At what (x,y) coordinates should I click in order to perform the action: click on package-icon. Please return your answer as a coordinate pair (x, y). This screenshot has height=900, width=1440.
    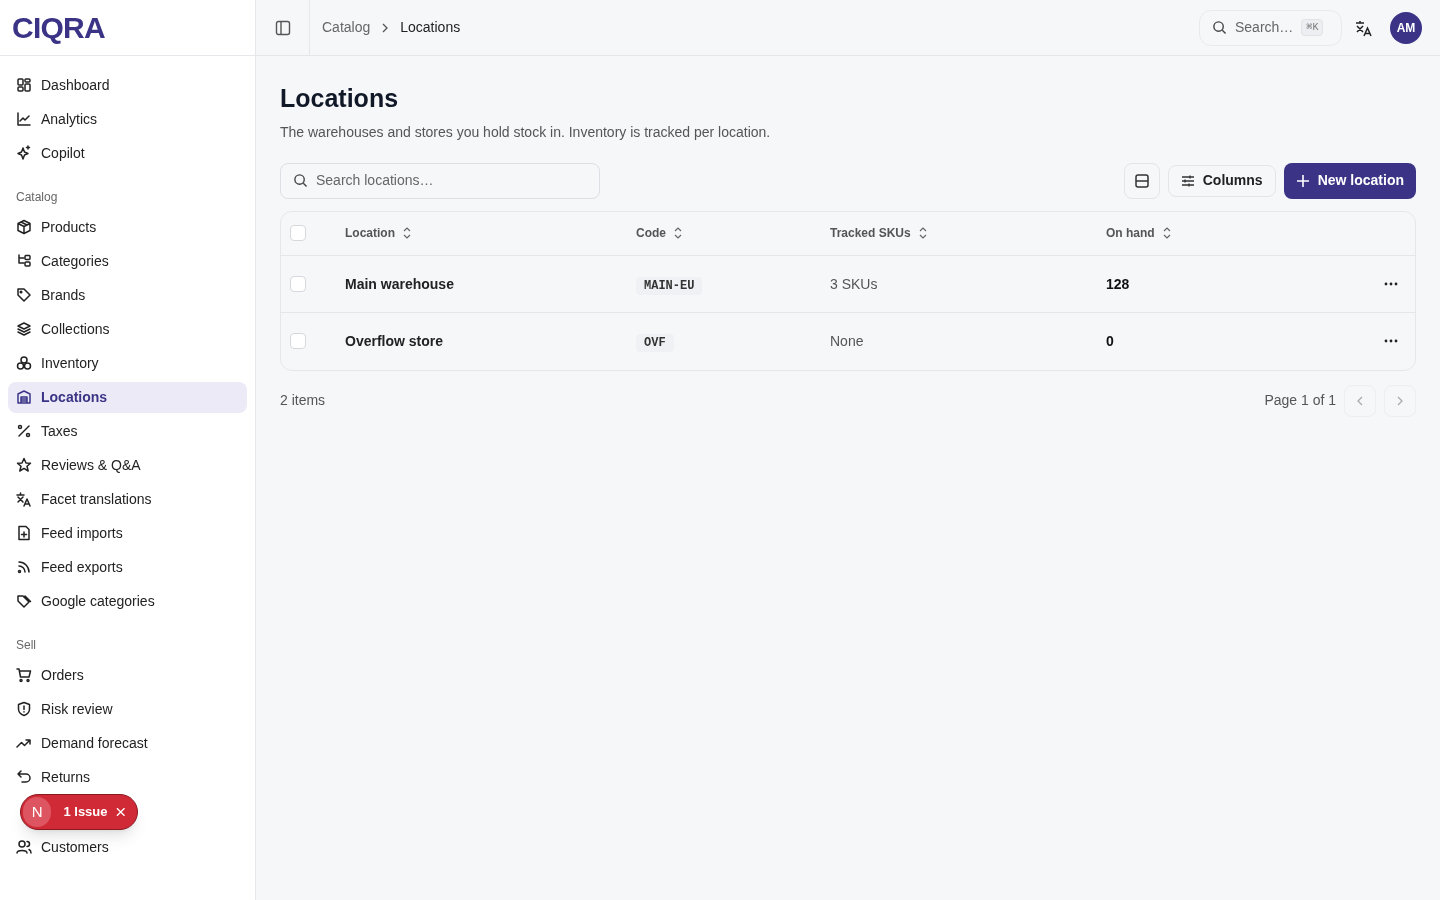
    Looking at the image, I should click on (24, 227).